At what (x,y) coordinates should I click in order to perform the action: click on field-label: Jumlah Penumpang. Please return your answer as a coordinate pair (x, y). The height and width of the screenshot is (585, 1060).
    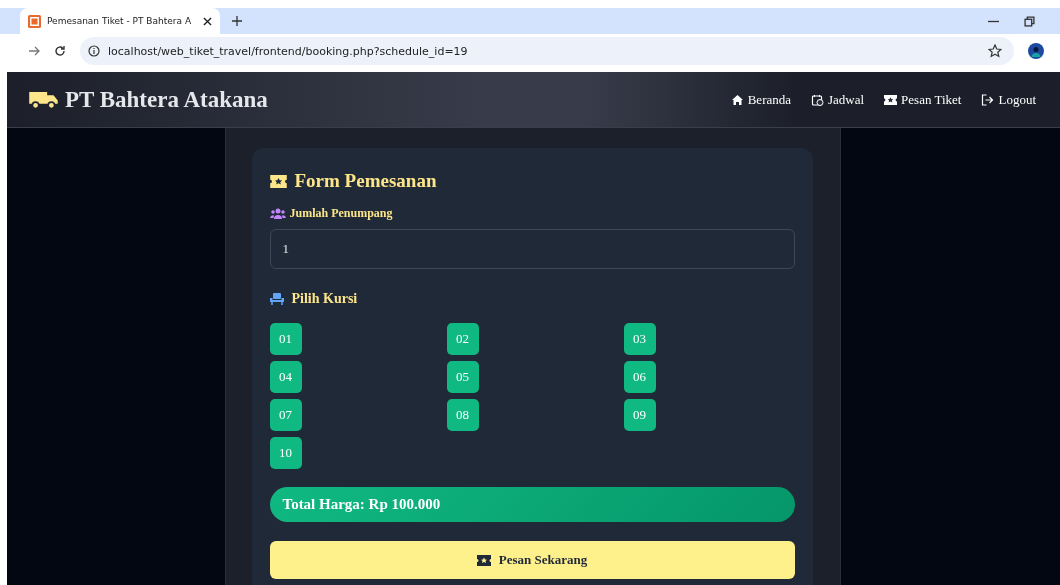
    Looking at the image, I should click on (341, 213).